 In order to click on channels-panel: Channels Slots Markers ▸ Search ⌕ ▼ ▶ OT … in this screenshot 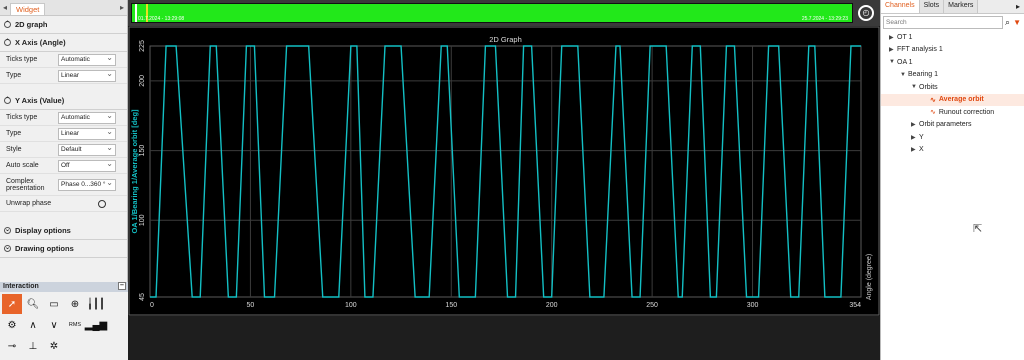, I will do `click(952, 180)`.